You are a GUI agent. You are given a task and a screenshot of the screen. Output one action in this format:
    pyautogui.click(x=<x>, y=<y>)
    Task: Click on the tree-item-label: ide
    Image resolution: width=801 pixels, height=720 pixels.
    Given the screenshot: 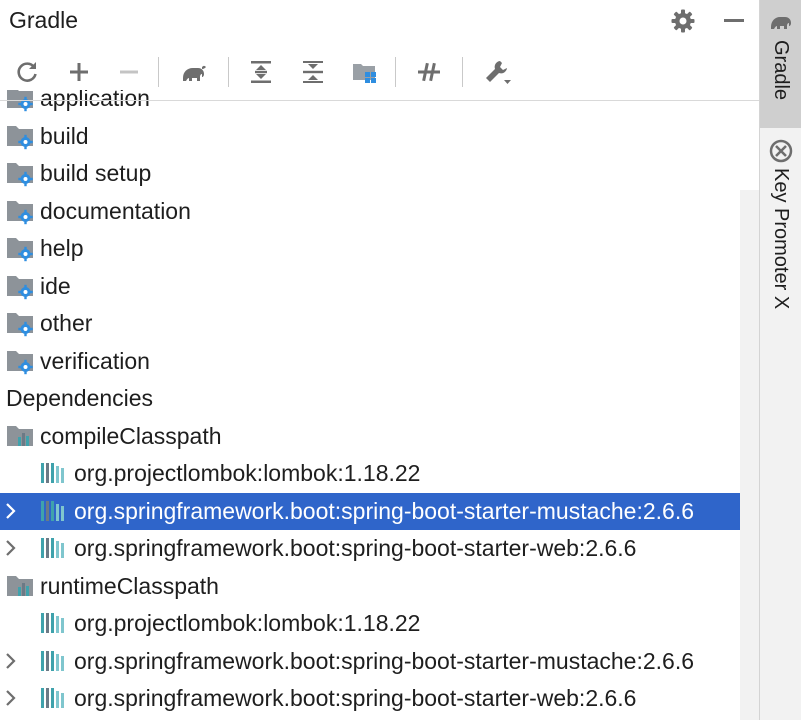 What is the action you would take?
    pyautogui.click(x=55, y=285)
    